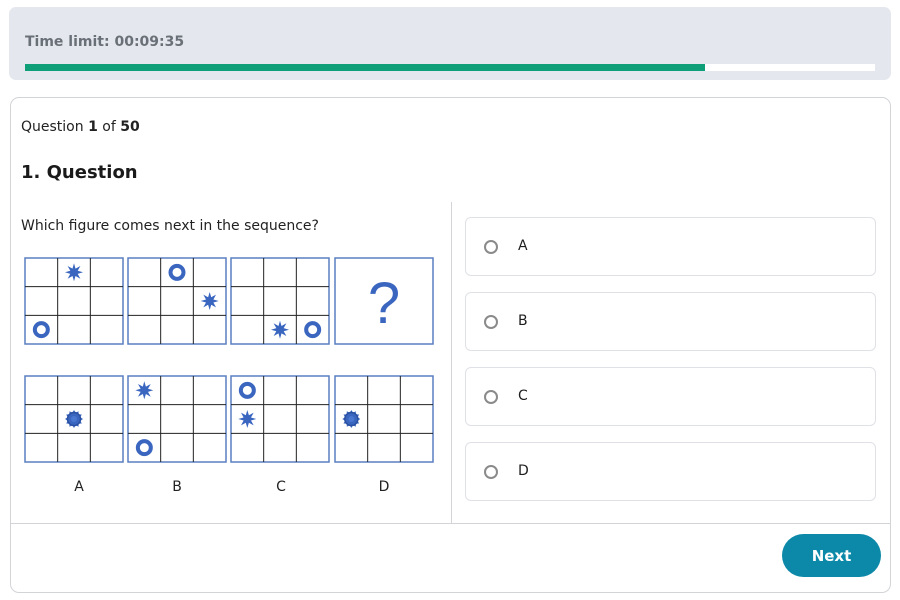  What do you see at coordinates (384, 487) in the screenshot?
I see `choice-label-d: D` at bounding box center [384, 487].